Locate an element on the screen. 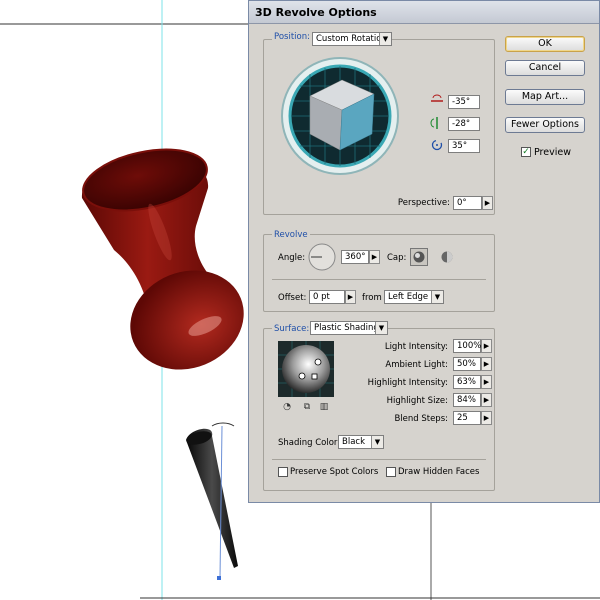 The image size is (600, 600). offset-from-select: Left Edge ▼ is located at coordinates (414, 297).